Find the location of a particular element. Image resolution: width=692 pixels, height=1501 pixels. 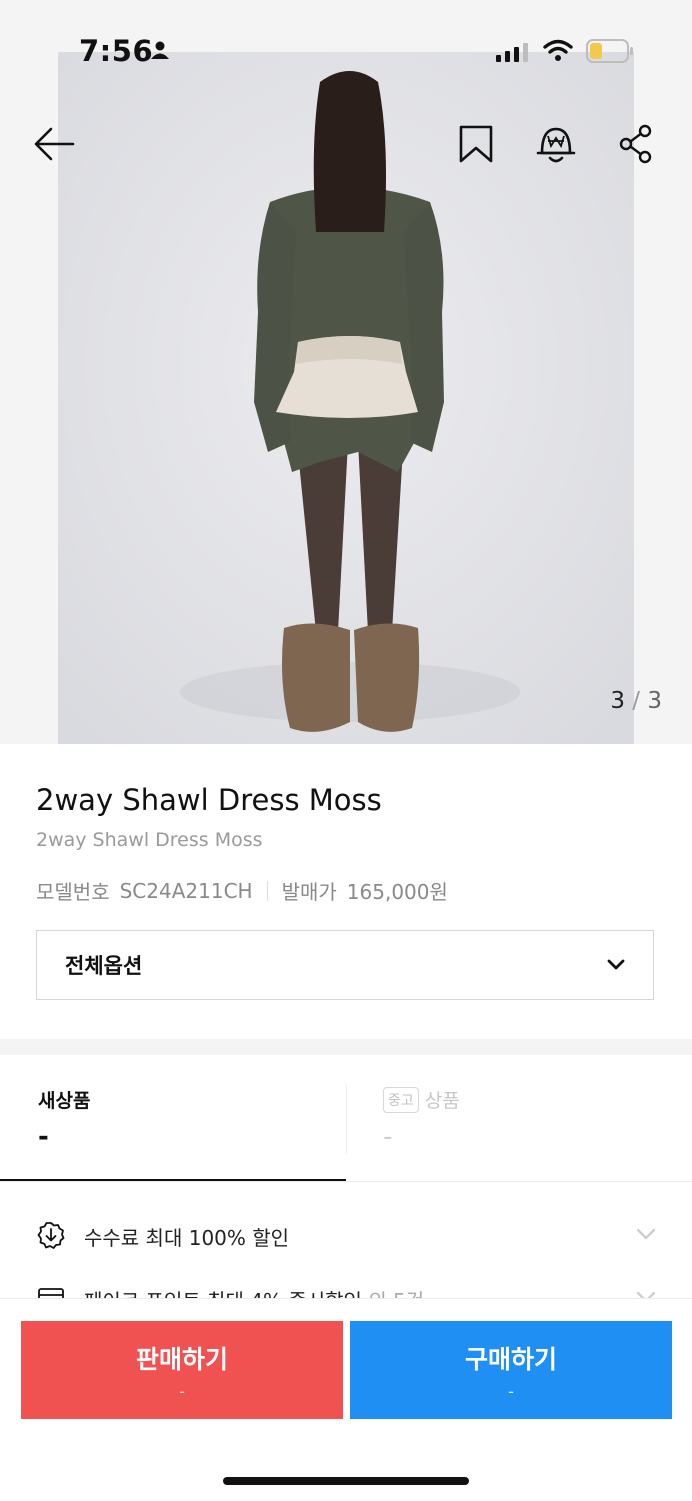

price-alert-button is located at coordinates (556, 144).